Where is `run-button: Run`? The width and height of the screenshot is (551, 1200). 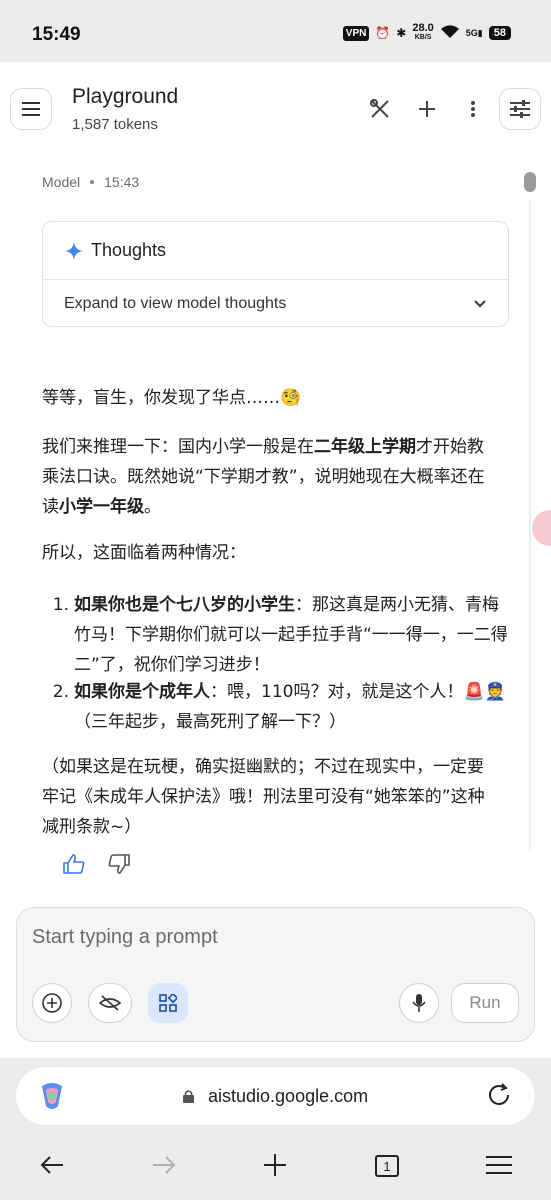
run-button: Run is located at coordinates (485, 1003).